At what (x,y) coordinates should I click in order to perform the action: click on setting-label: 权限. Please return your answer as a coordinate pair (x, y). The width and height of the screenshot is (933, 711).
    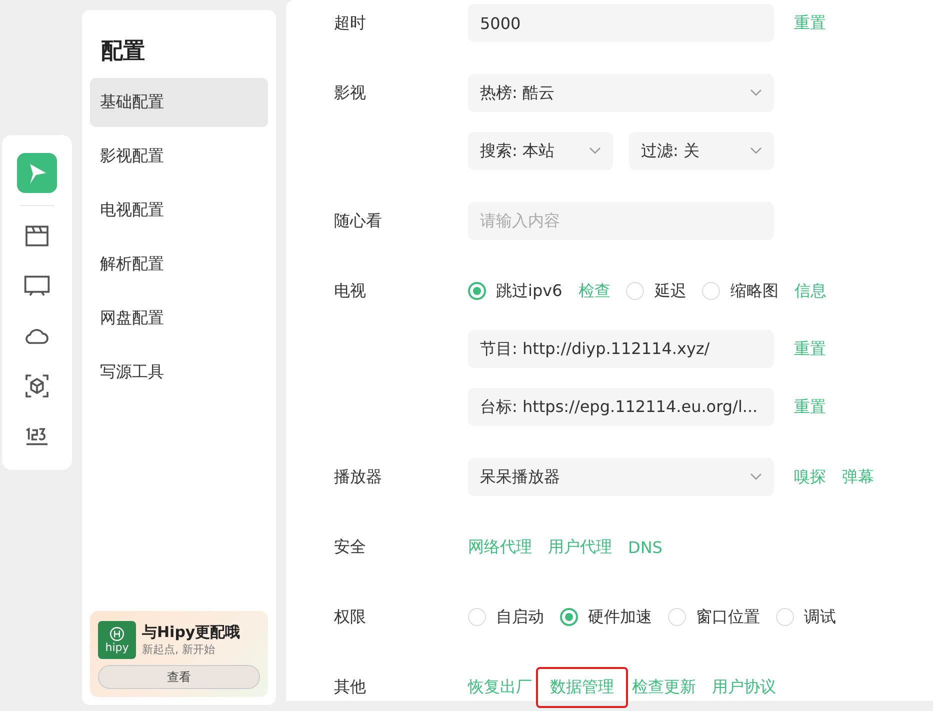
    Looking at the image, I should click on (350, 617).